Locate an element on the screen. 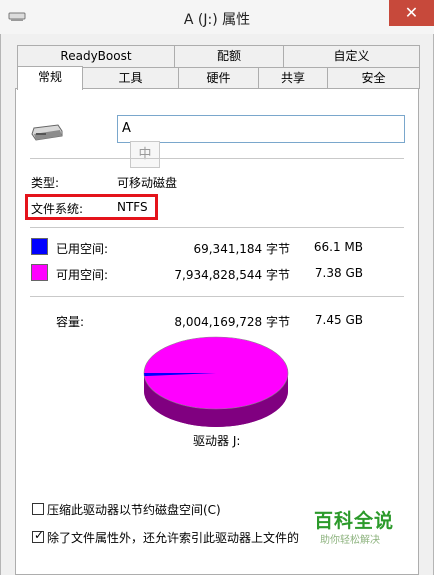 This screenshot has height=575, width=434. title-bar: A (J:) 属性 ✕ is located at coordinates (217, 17).